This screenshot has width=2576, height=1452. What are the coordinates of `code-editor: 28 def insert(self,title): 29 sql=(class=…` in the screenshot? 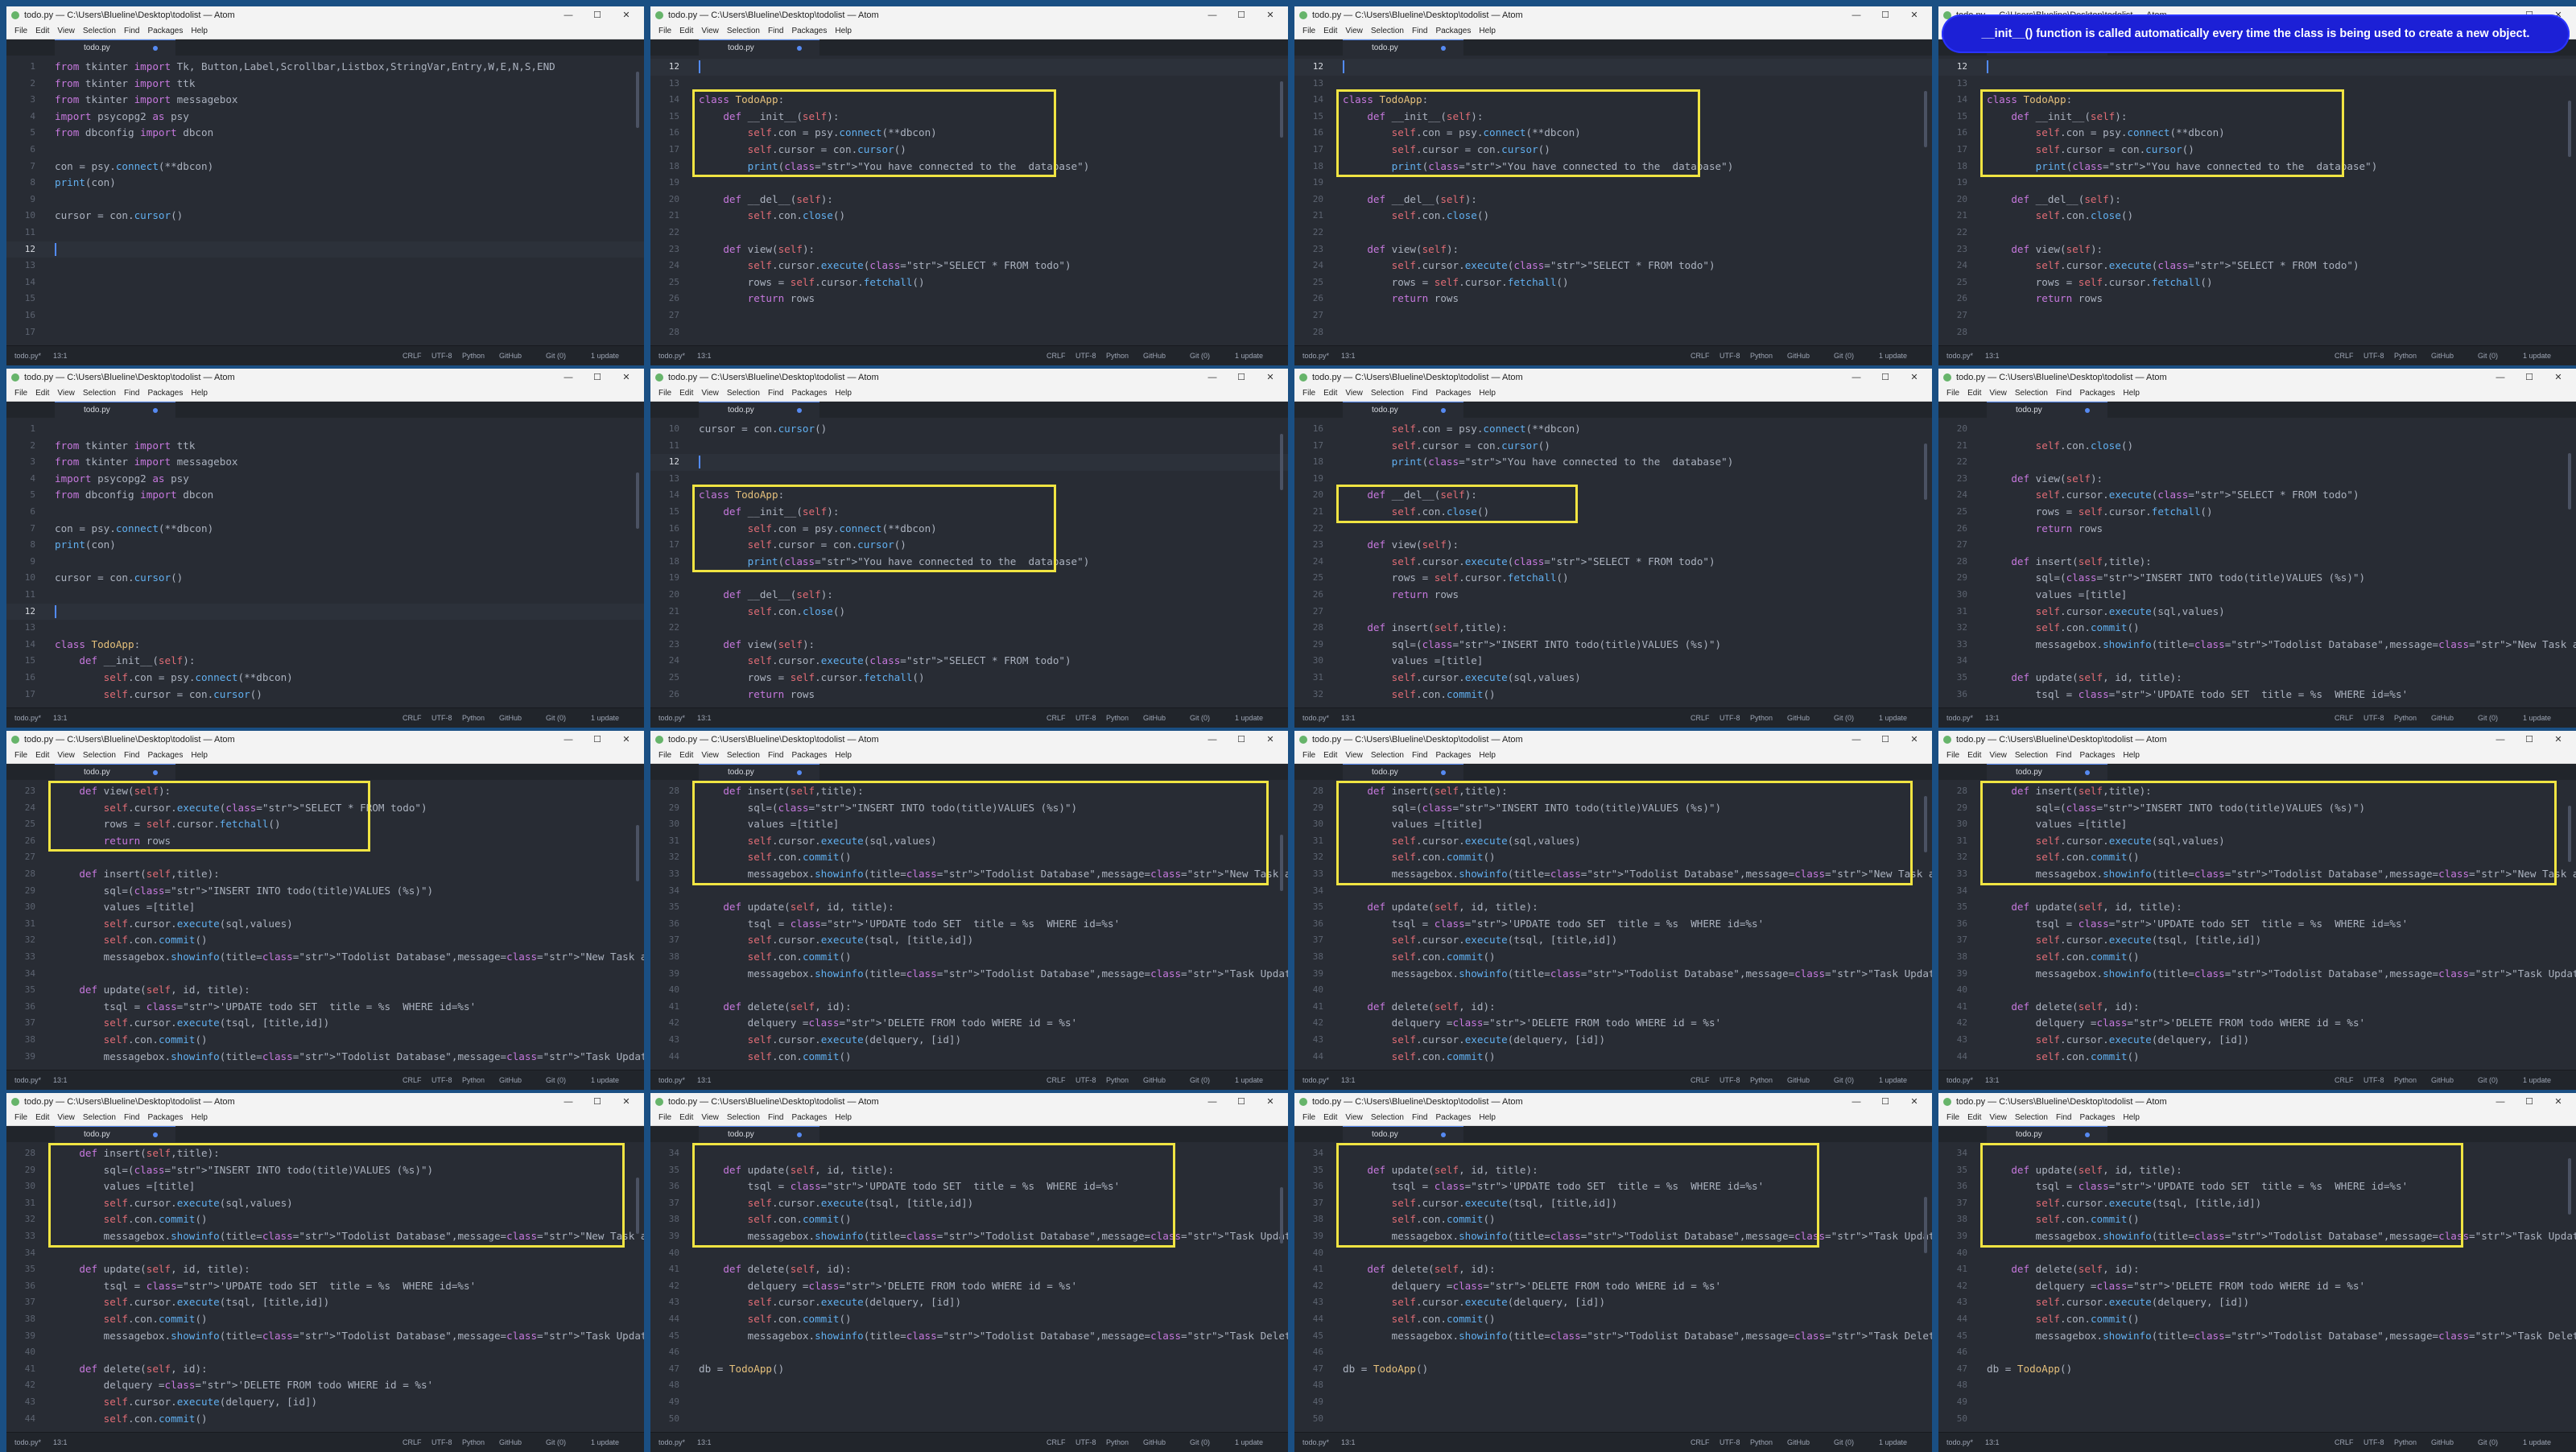 It's located at (325, 1288).